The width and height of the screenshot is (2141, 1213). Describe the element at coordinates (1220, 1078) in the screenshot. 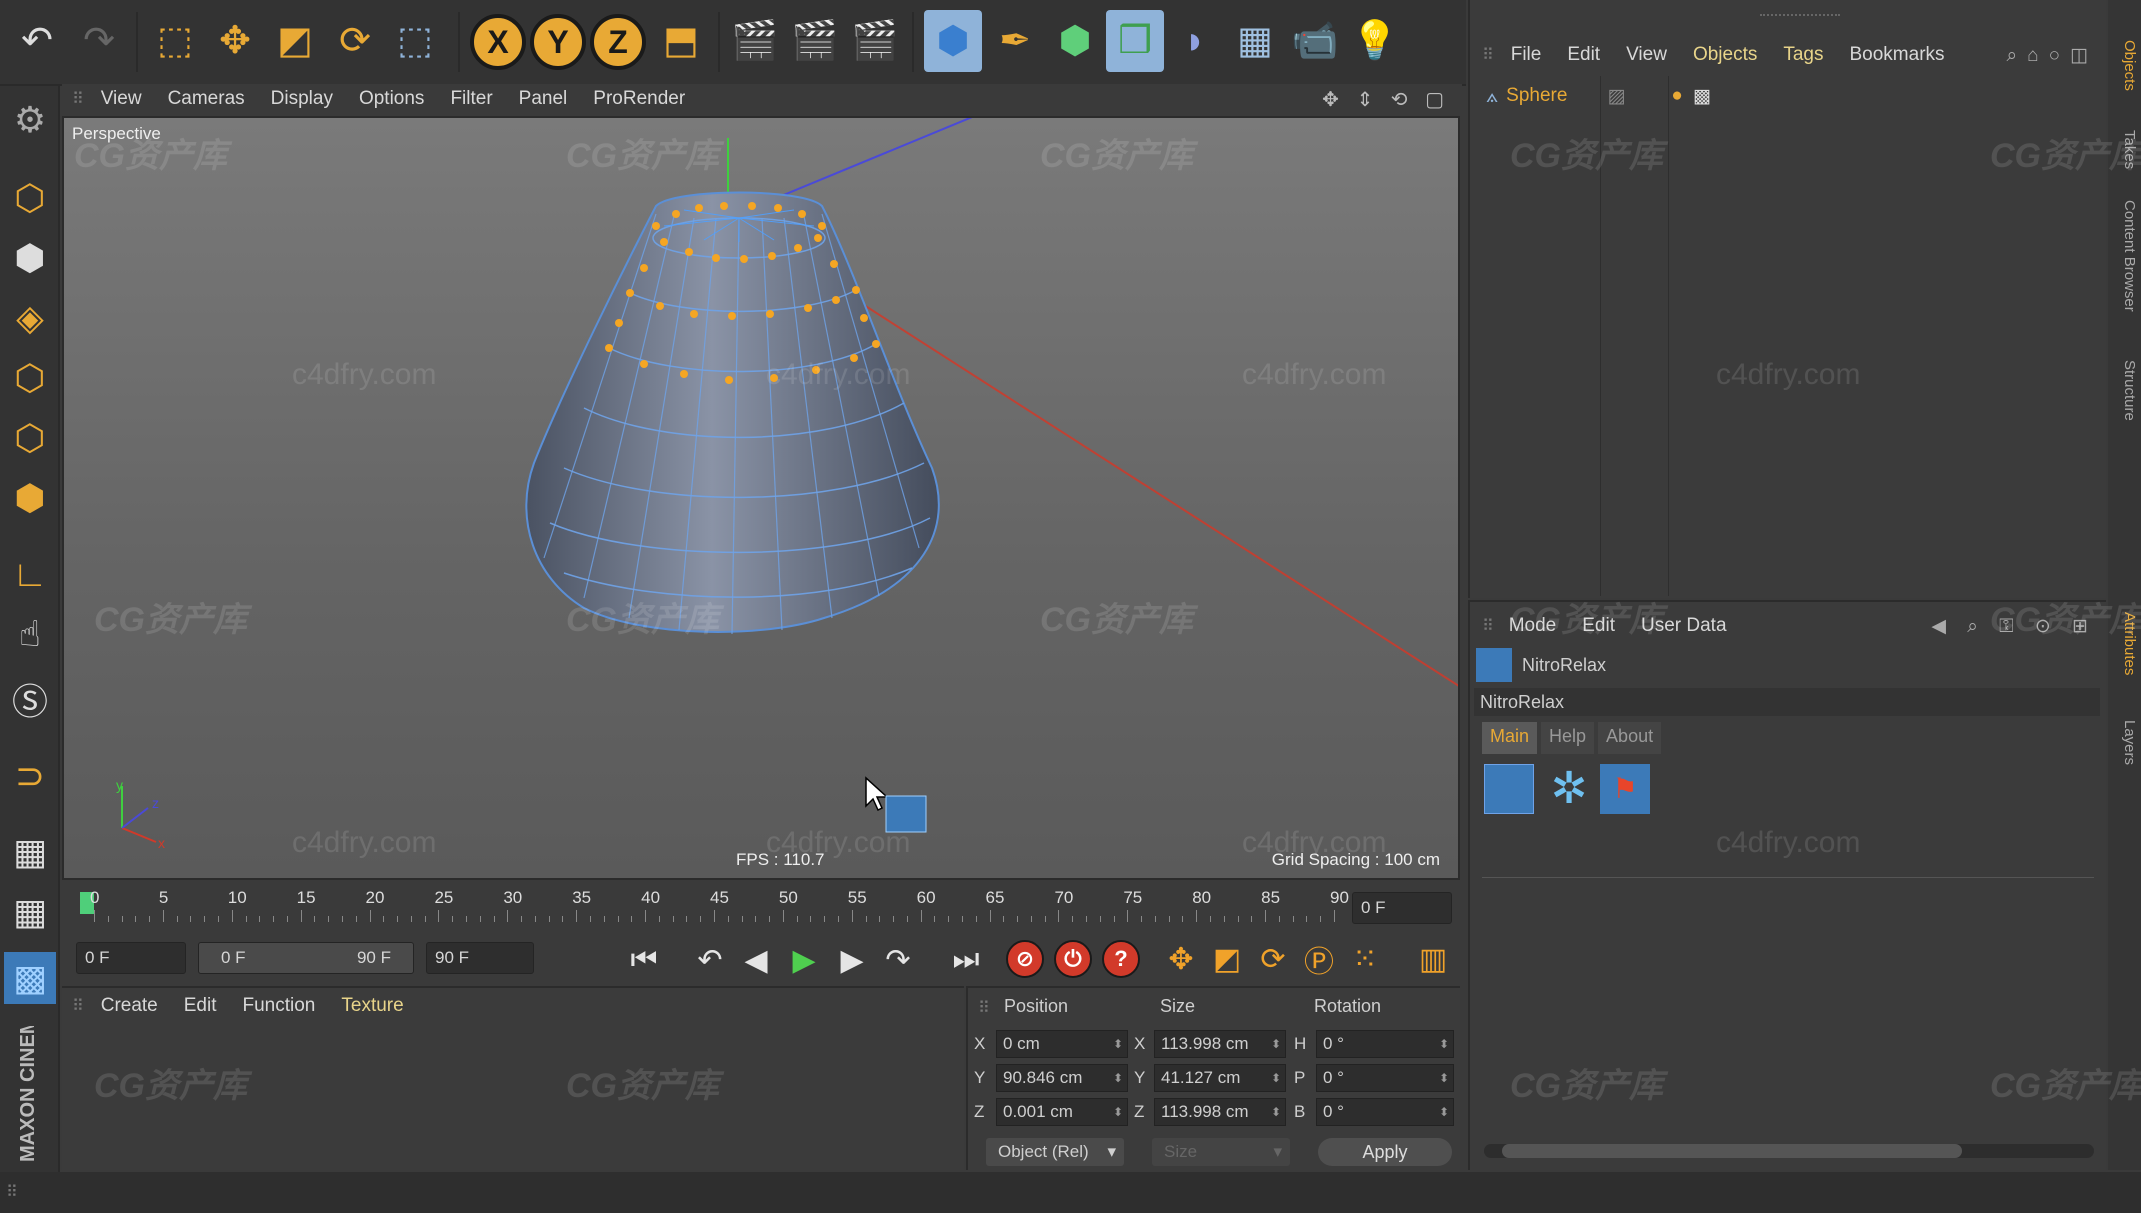

I see `size-field: 41.127 cm ⬍` at that location.